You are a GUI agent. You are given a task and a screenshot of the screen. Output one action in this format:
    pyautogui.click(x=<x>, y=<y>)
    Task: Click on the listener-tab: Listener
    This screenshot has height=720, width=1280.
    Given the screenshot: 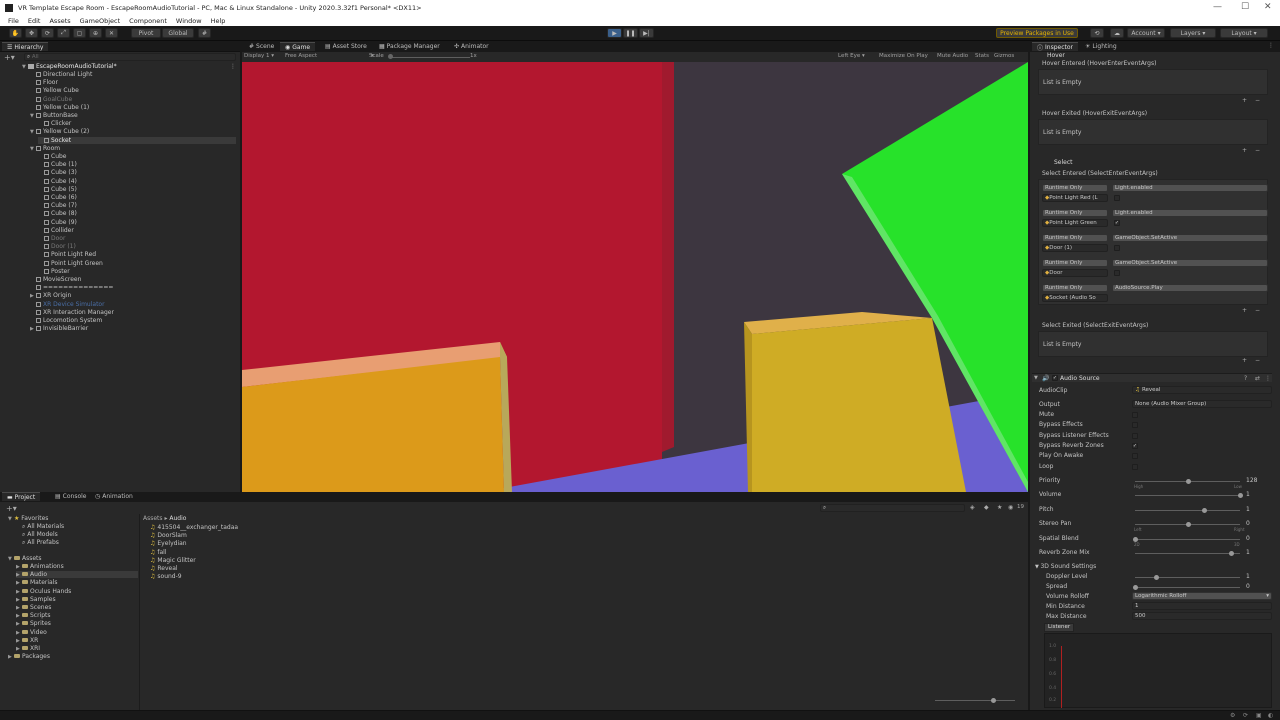 What is the action you would take?
    pyautogui.click(x=1059, y=627)
    